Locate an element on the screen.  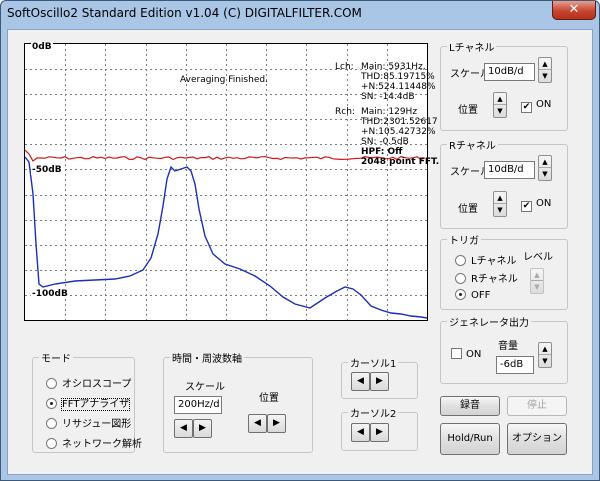
trigger-rch-radio: Rチャネル is located at coordinates (486, 277).